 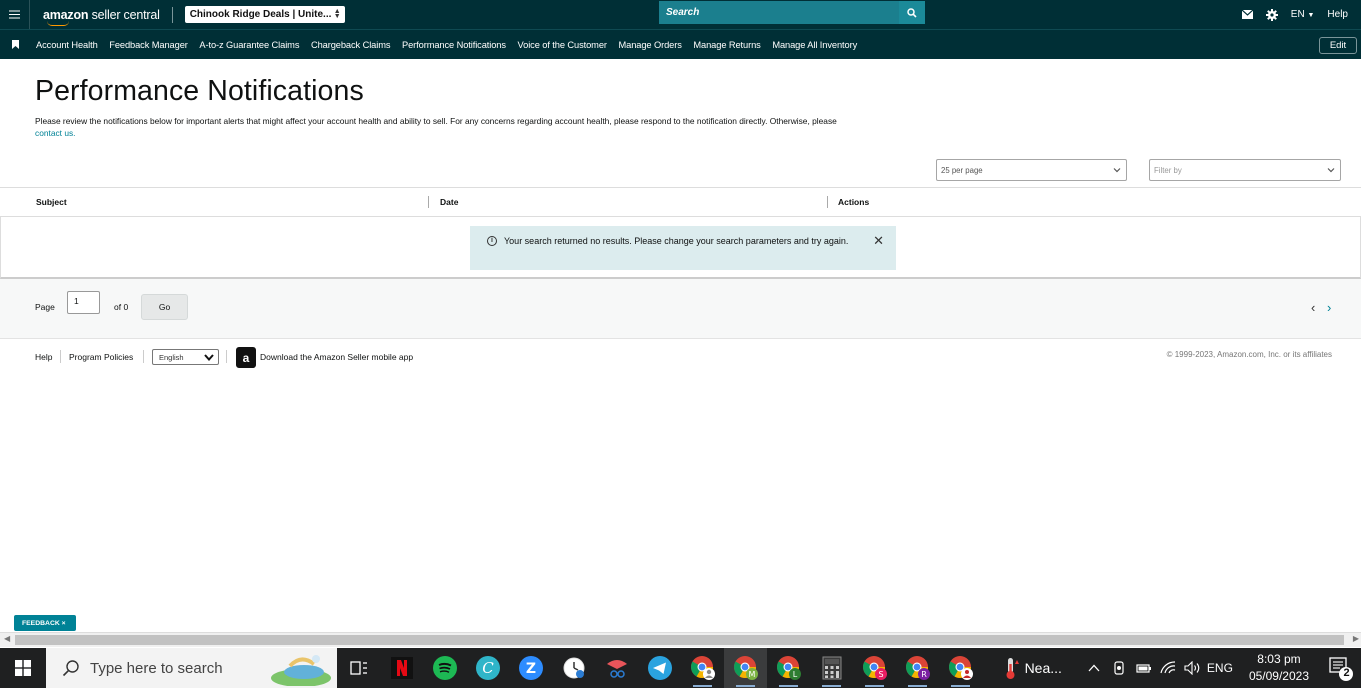 I want to click on input-language: ENG, so click(x=1220, y=668).